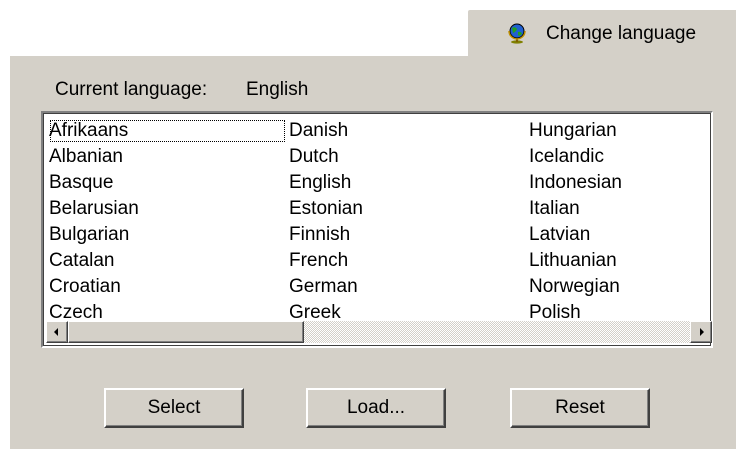  What do you see at coordinates (186, 332) in the screenshot?
I see `scrollbar-thumb` at bounding box center [186, 332].